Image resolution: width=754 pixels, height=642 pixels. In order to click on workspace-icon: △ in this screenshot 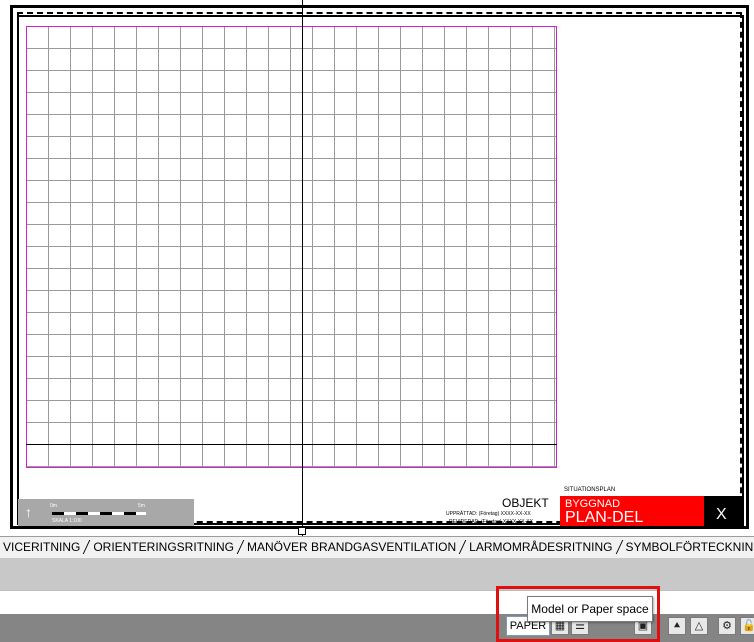, I will do `click(699, 626)`.